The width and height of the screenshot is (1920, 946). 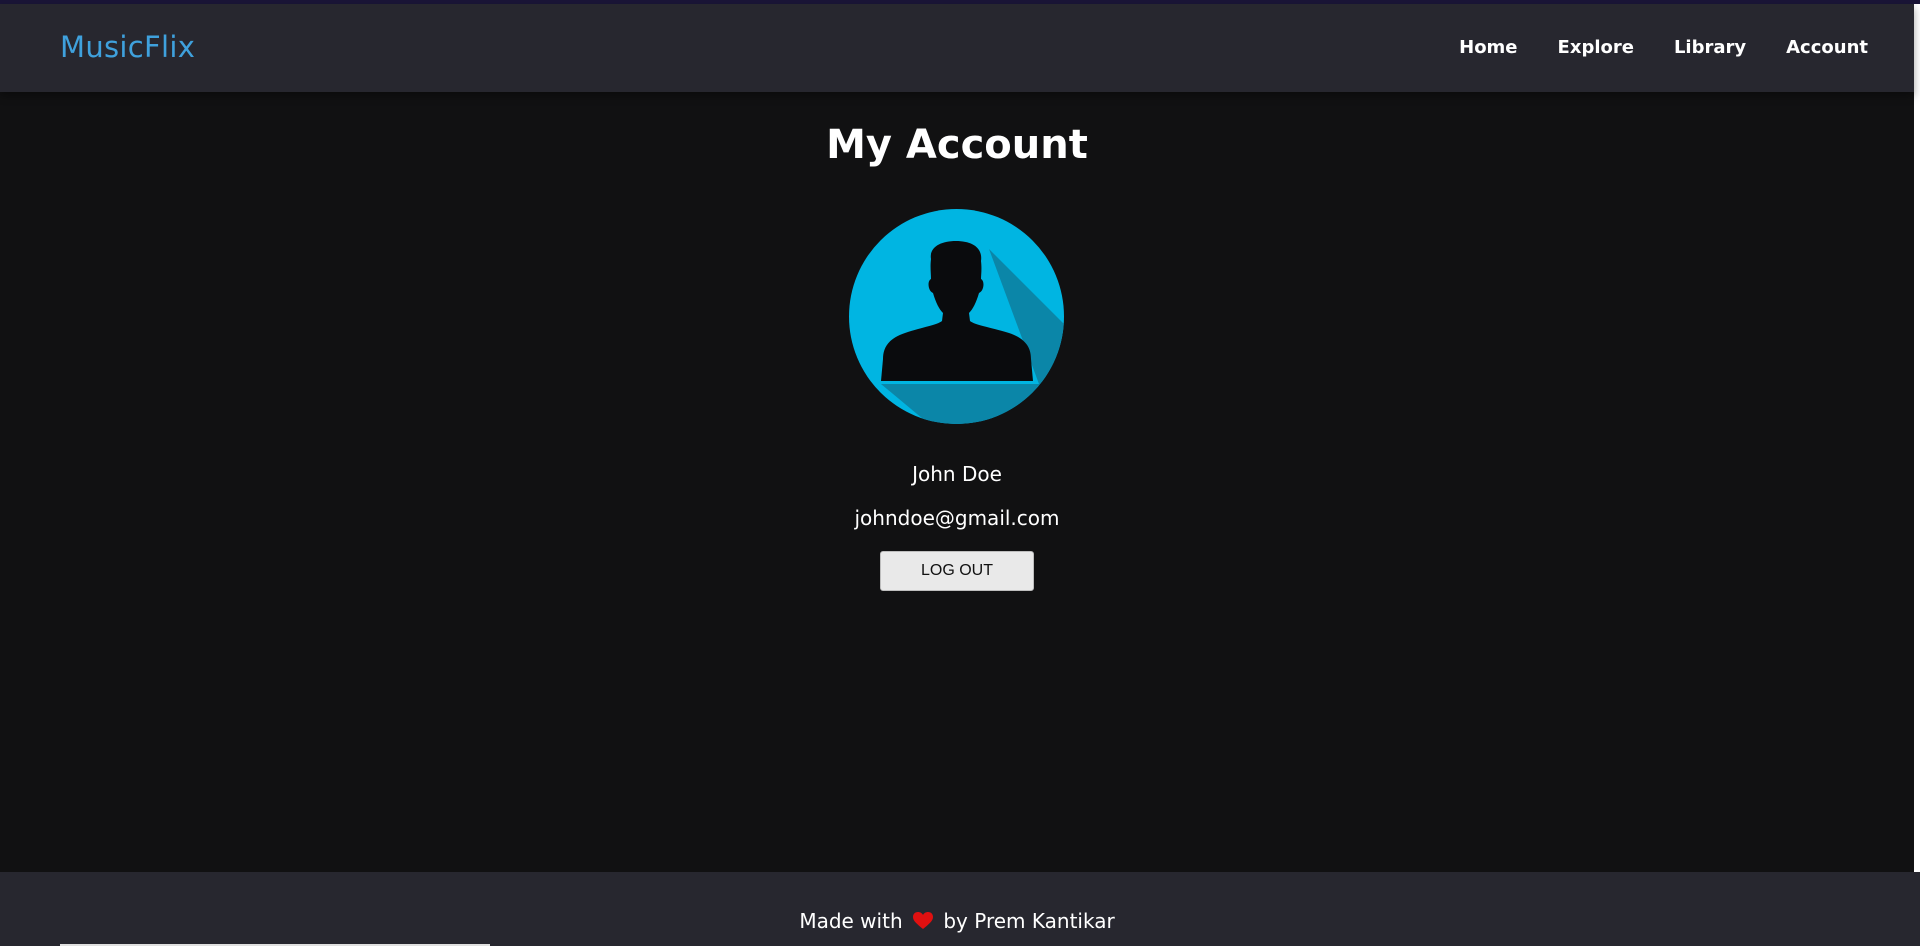 I want to click on avatar, so click(x=956, y=316).